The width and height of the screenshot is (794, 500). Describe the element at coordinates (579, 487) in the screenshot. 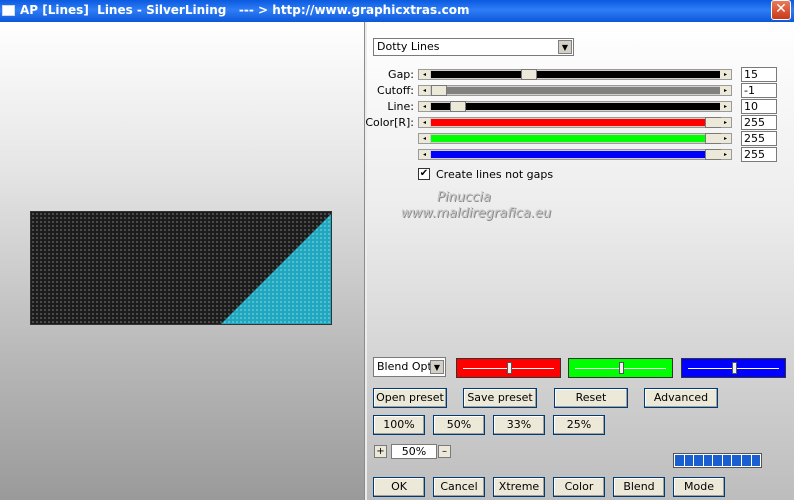

I see `color-button: Color` at that location.